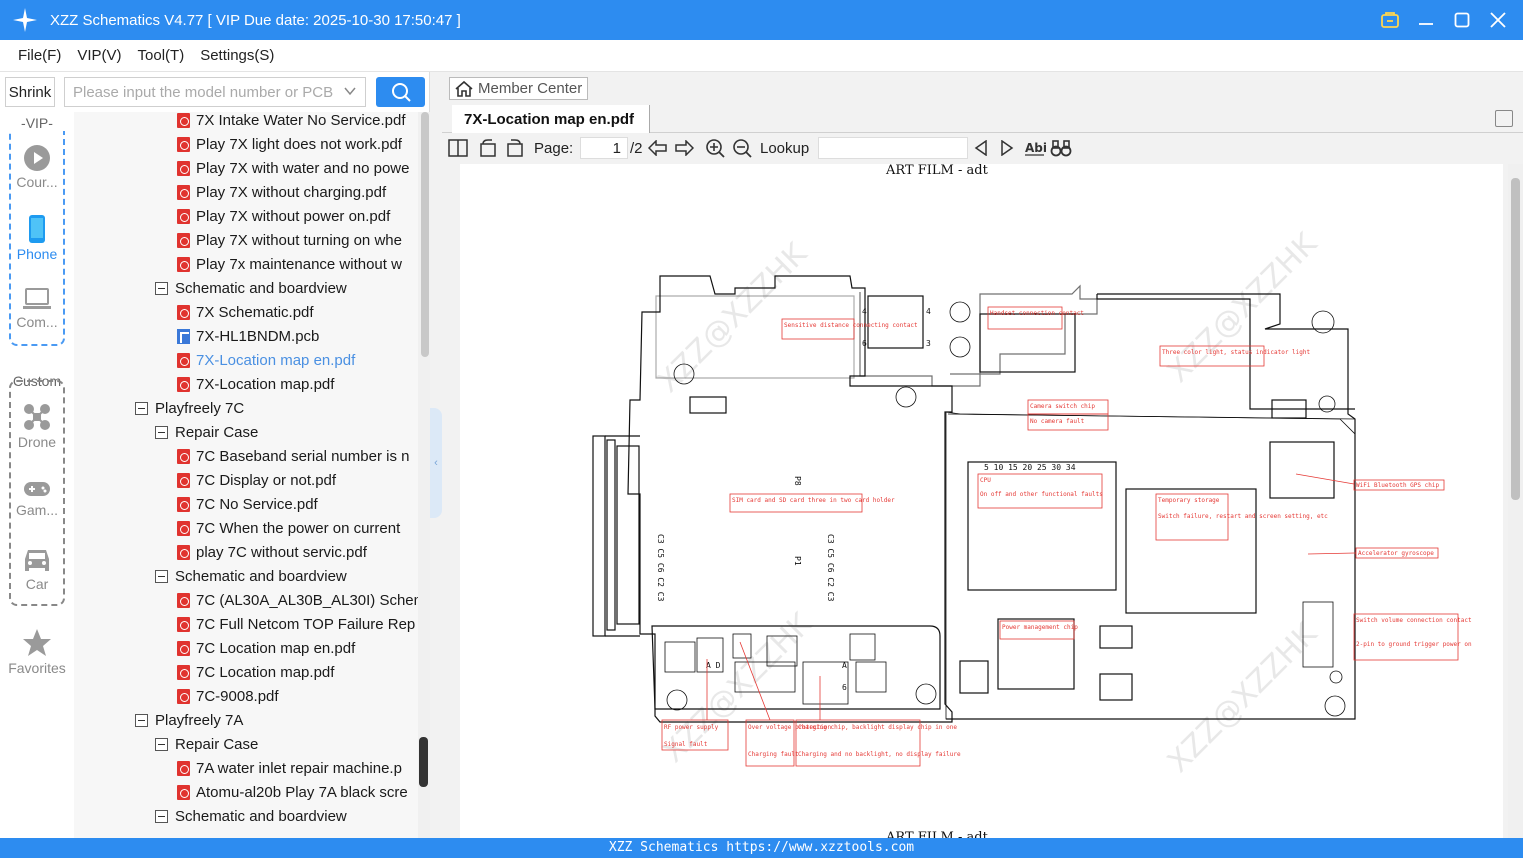 The image size is (1523, 858). What do you see at coordinates (248, 336) in the screenshot?
I see `tree-file: 7X-HL1BNDM.pcb` at bounding box center [248, 336].